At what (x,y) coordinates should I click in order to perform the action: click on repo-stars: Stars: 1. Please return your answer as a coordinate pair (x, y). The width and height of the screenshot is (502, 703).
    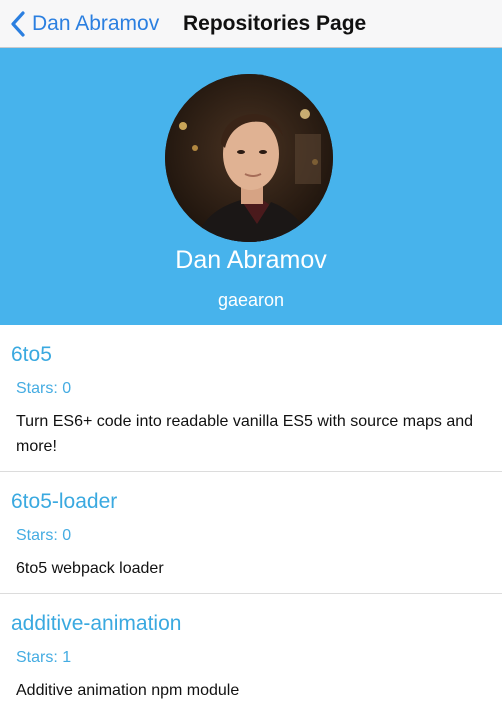
    Looking at the image, I should click on (44, 657).